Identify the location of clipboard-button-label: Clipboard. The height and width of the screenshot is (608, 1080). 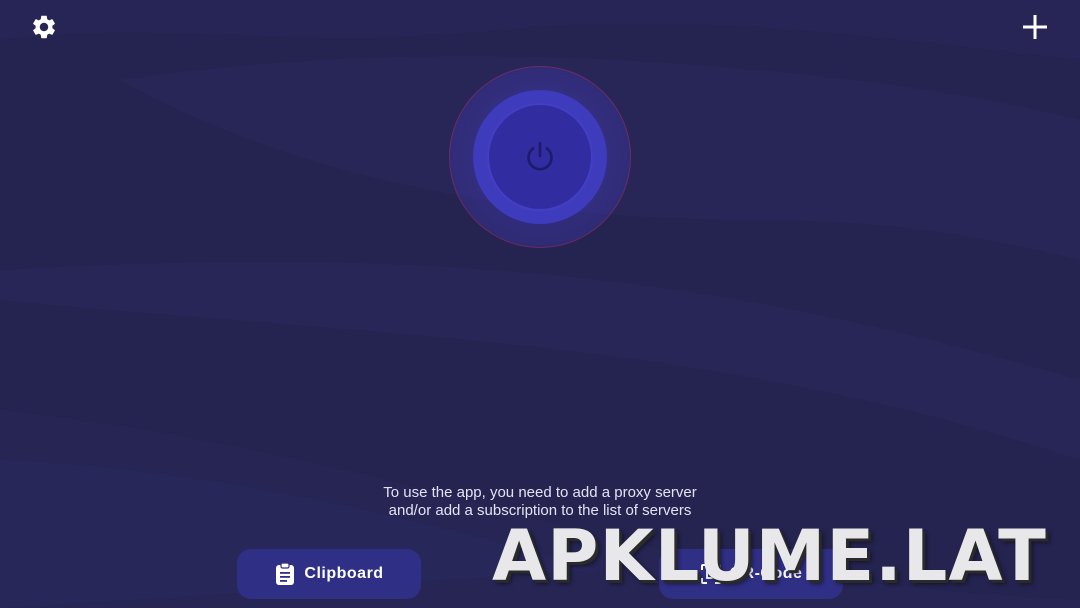
(344, 573).